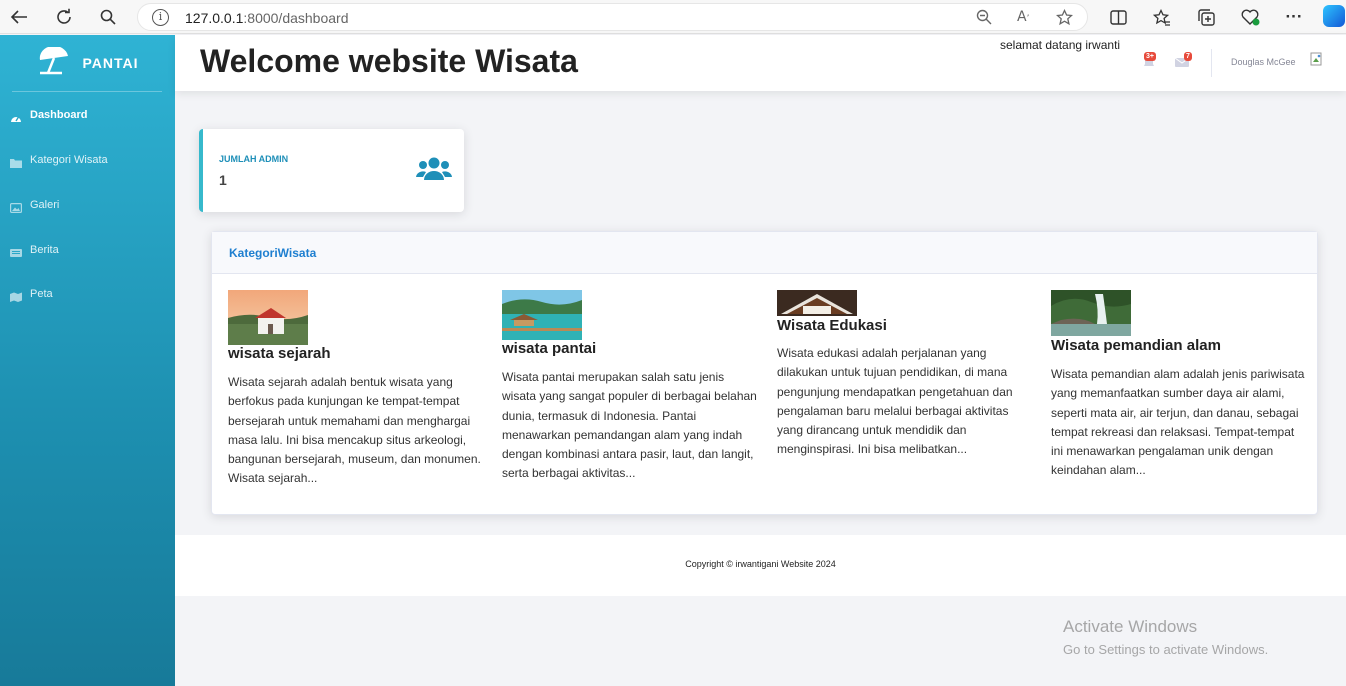  Describe the element at coordinates (87, 250) in the screenshot. I see `sidebar-item-berita: Berita` at that location.